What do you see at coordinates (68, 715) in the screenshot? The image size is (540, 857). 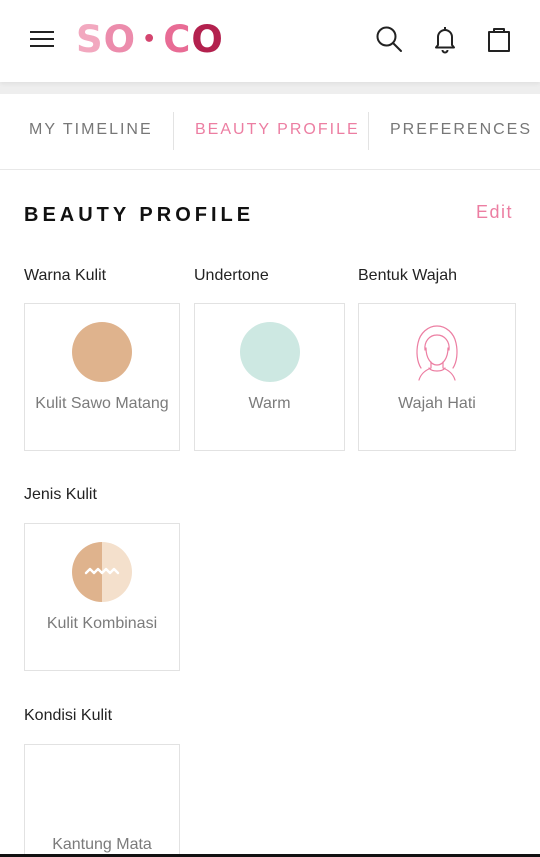 I see `skin-condition-label: Kondisi Kulit` at bounding box center [68, 715].